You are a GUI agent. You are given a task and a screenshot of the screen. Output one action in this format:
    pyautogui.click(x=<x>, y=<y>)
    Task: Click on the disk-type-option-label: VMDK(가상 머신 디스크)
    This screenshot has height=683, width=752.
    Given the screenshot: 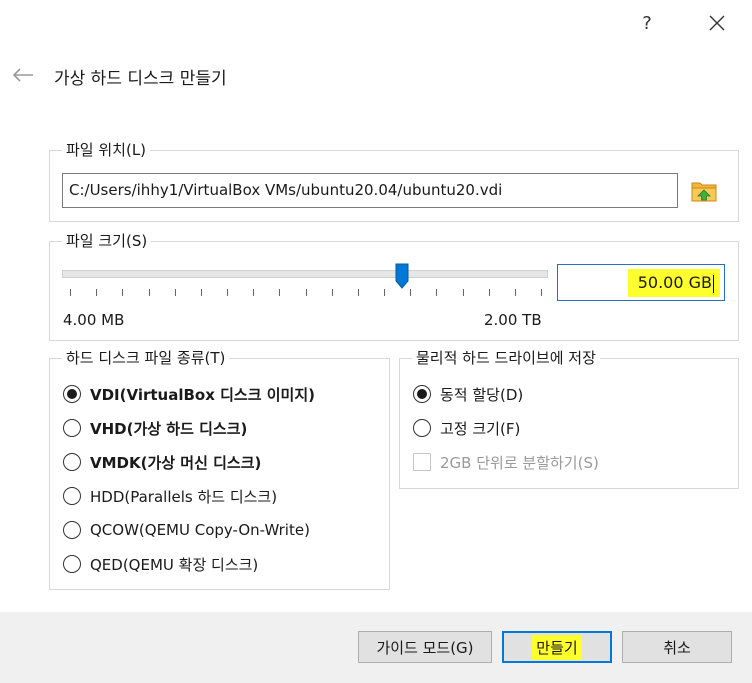 What is the action you would take?
    pyautogui.click(x=176, y=462)
    